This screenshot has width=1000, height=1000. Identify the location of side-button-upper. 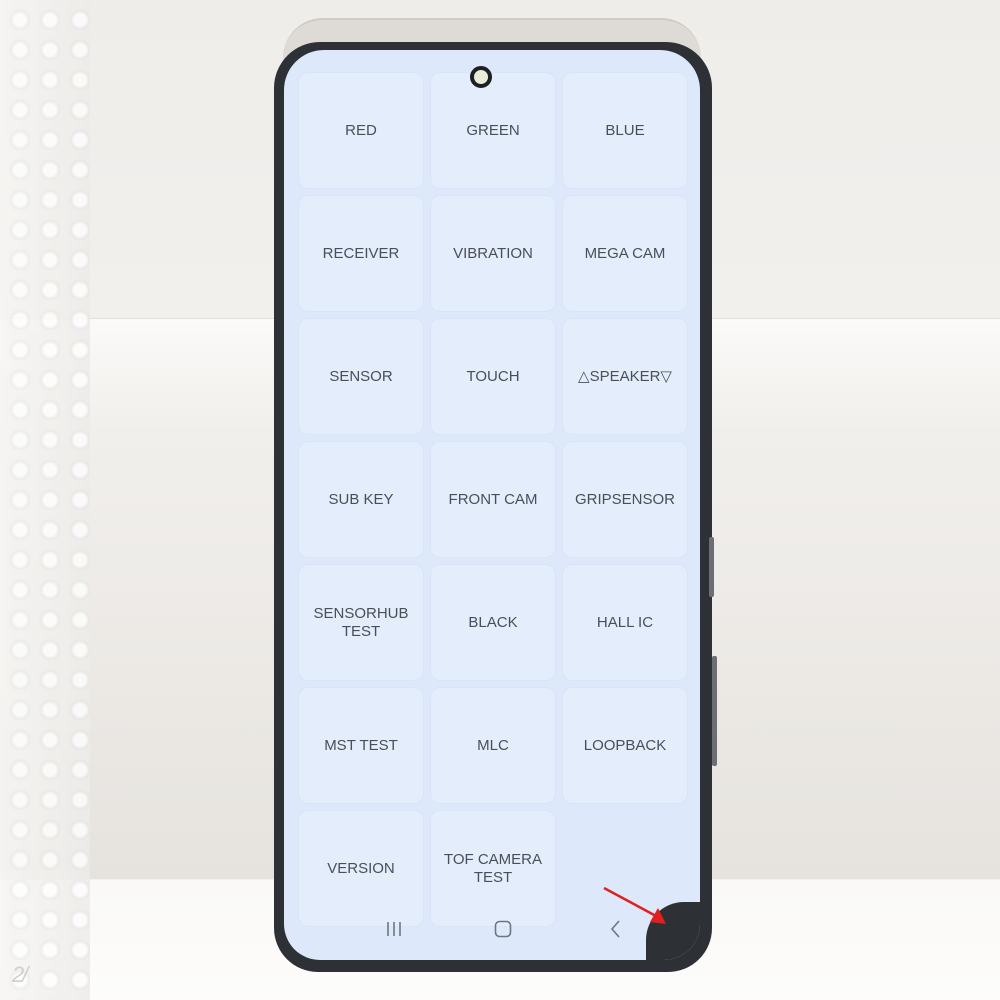
(711, 567).